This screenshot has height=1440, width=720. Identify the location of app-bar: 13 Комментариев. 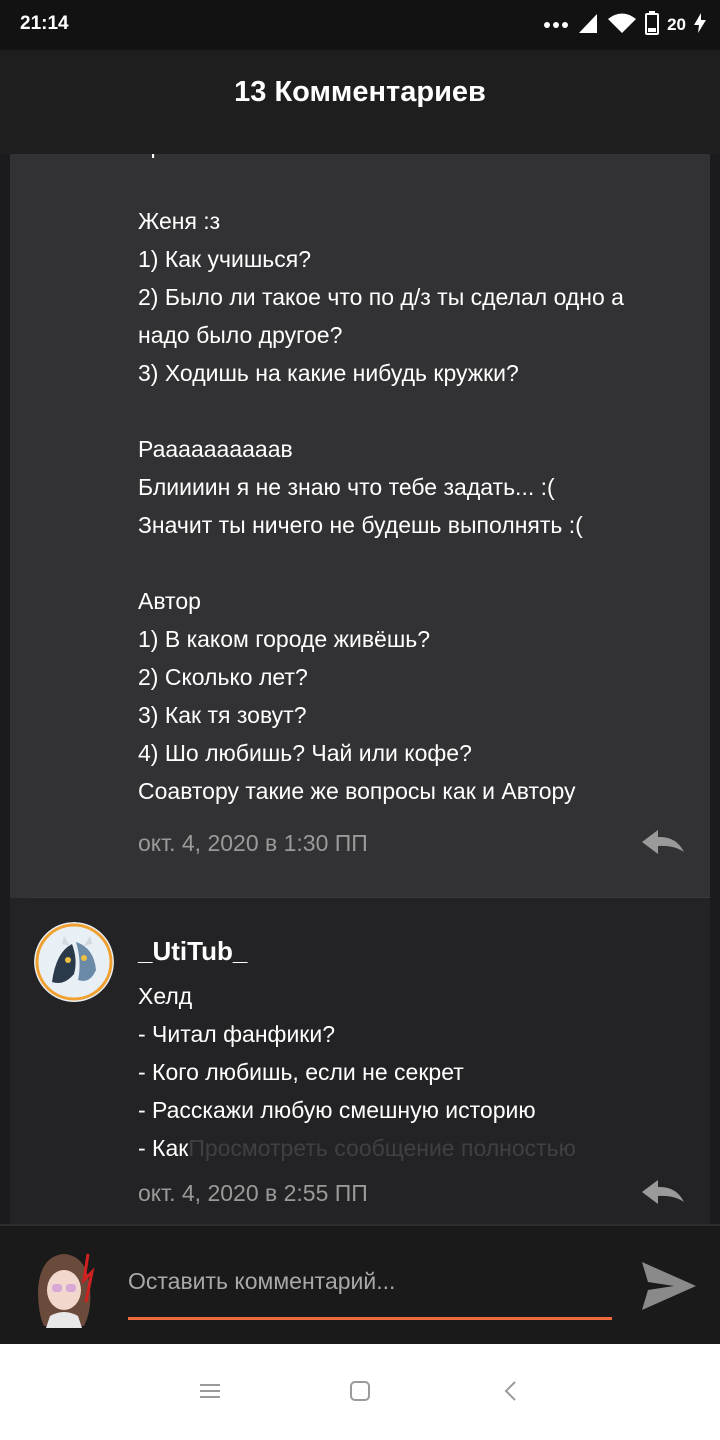
(360, 102).